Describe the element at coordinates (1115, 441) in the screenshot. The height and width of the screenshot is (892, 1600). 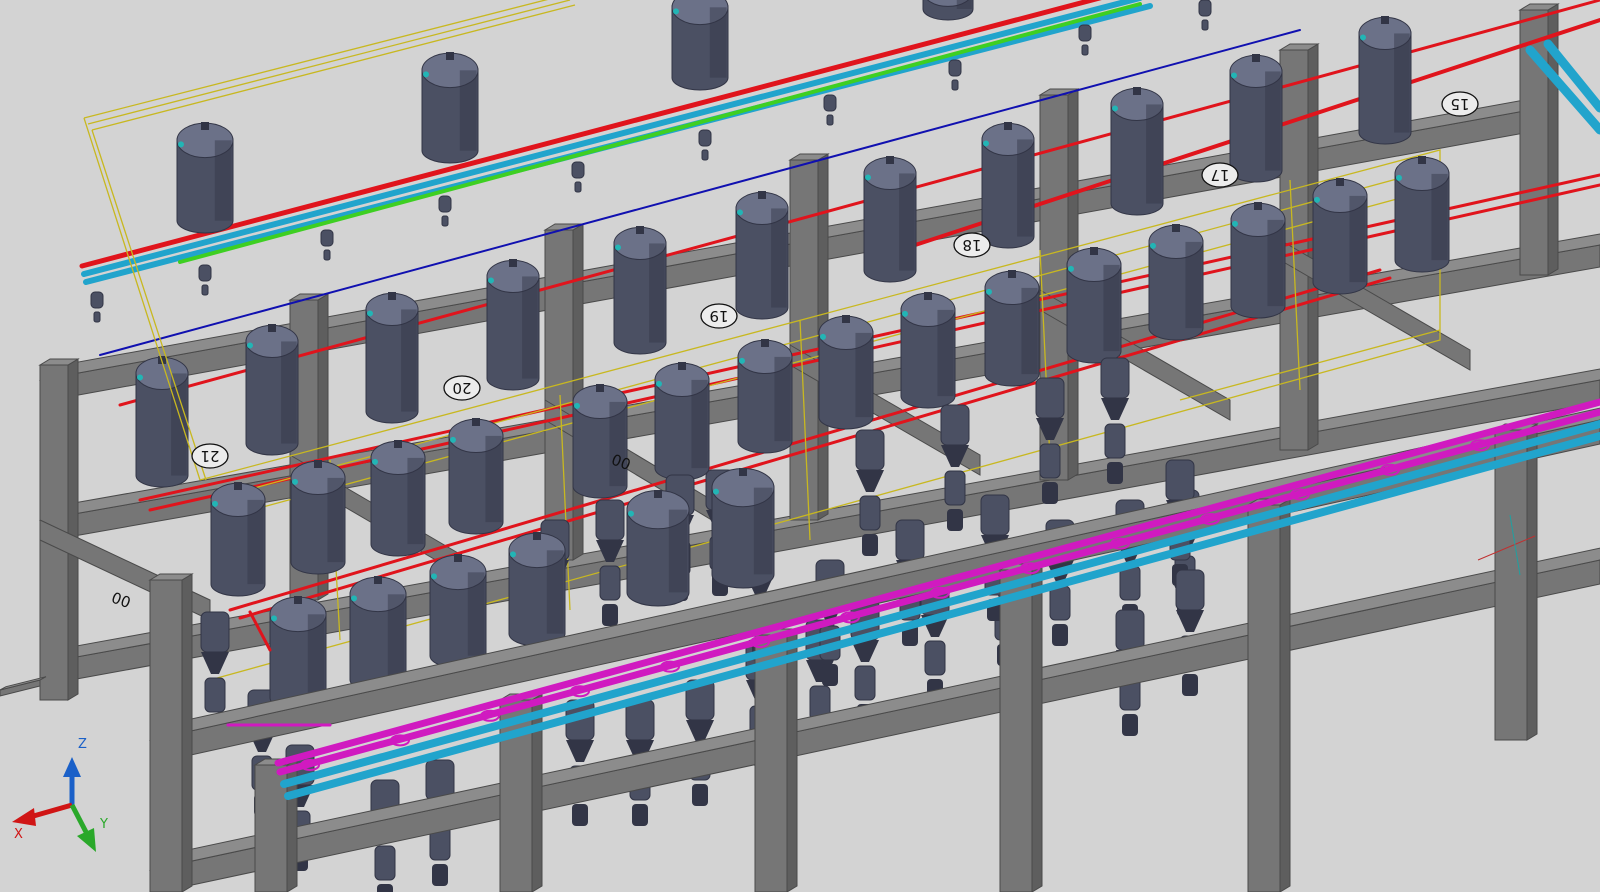
I see `pump-20-motor` at that location.